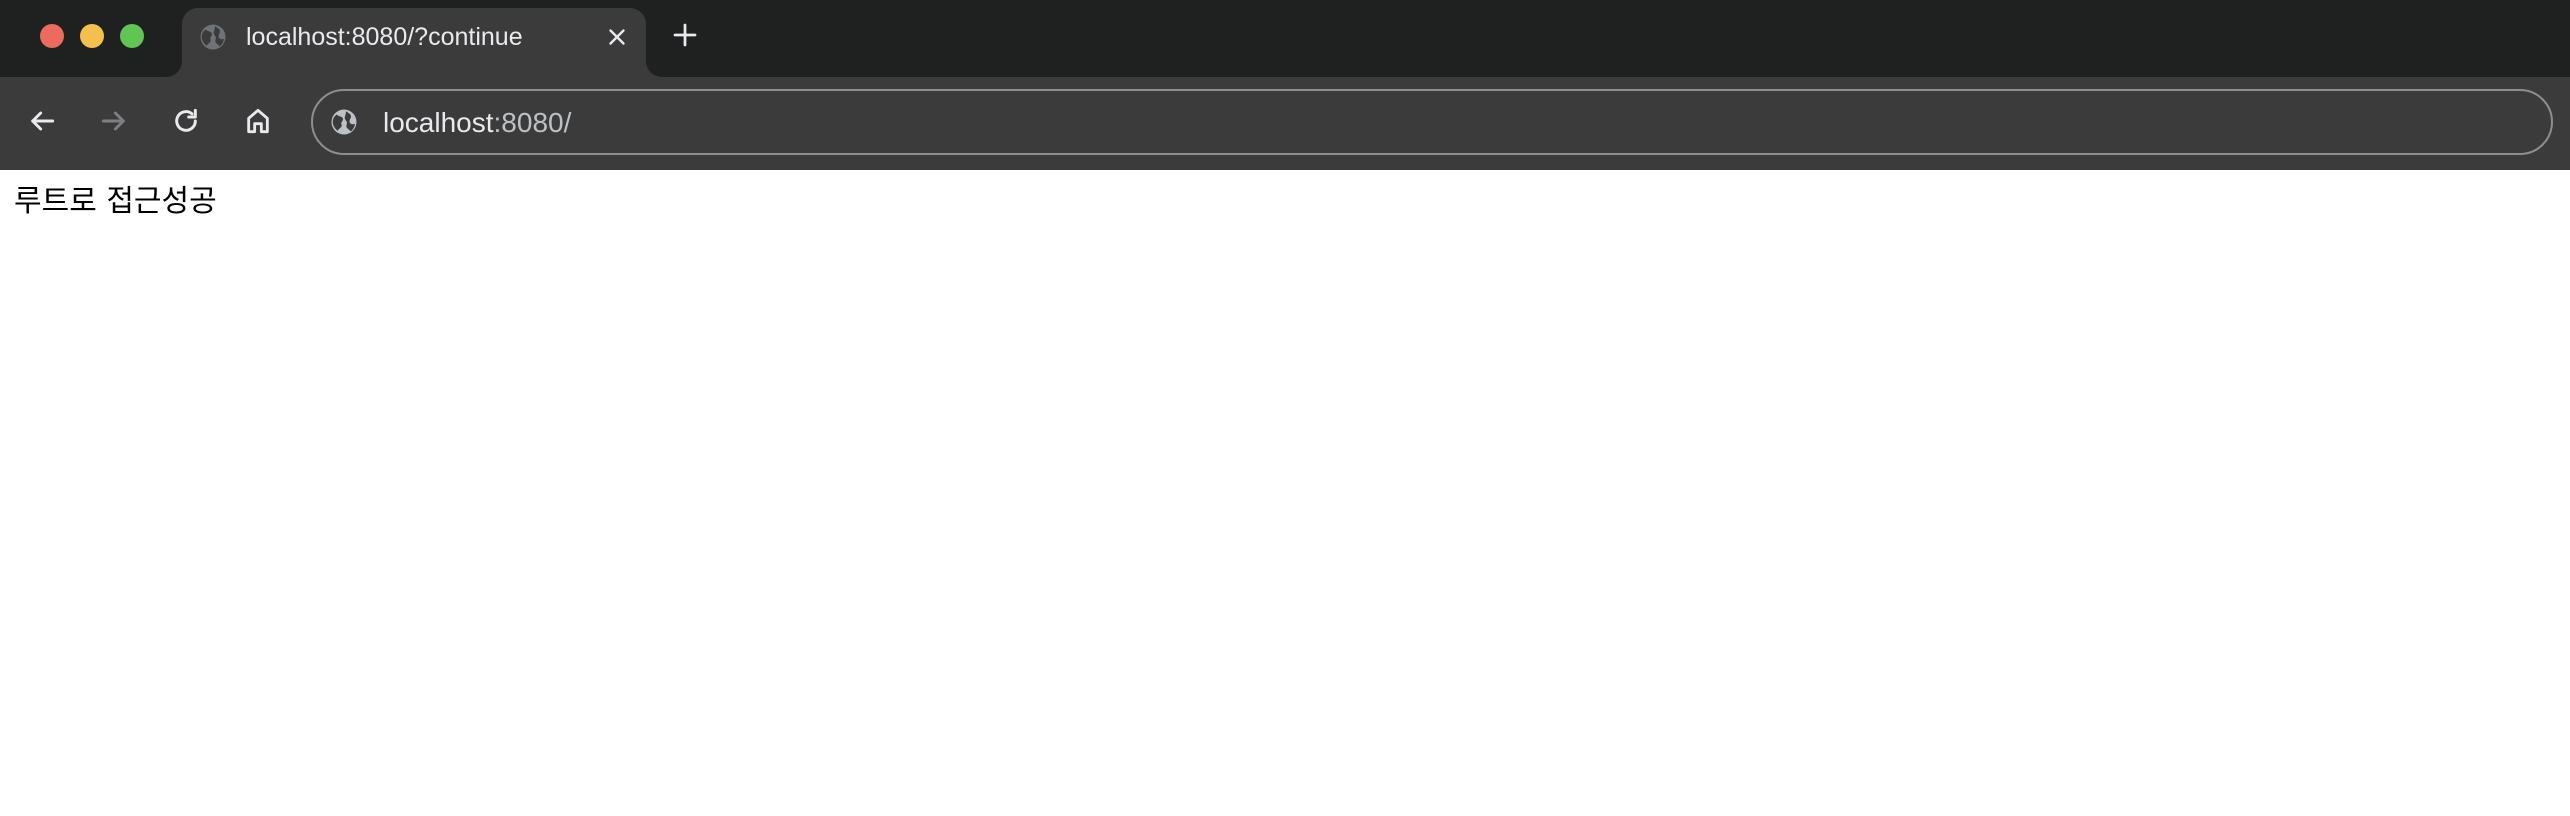 This screenshot has width=2570, height=816. I want to click on toolbar: localhost:8080/, so click(1285, 123).